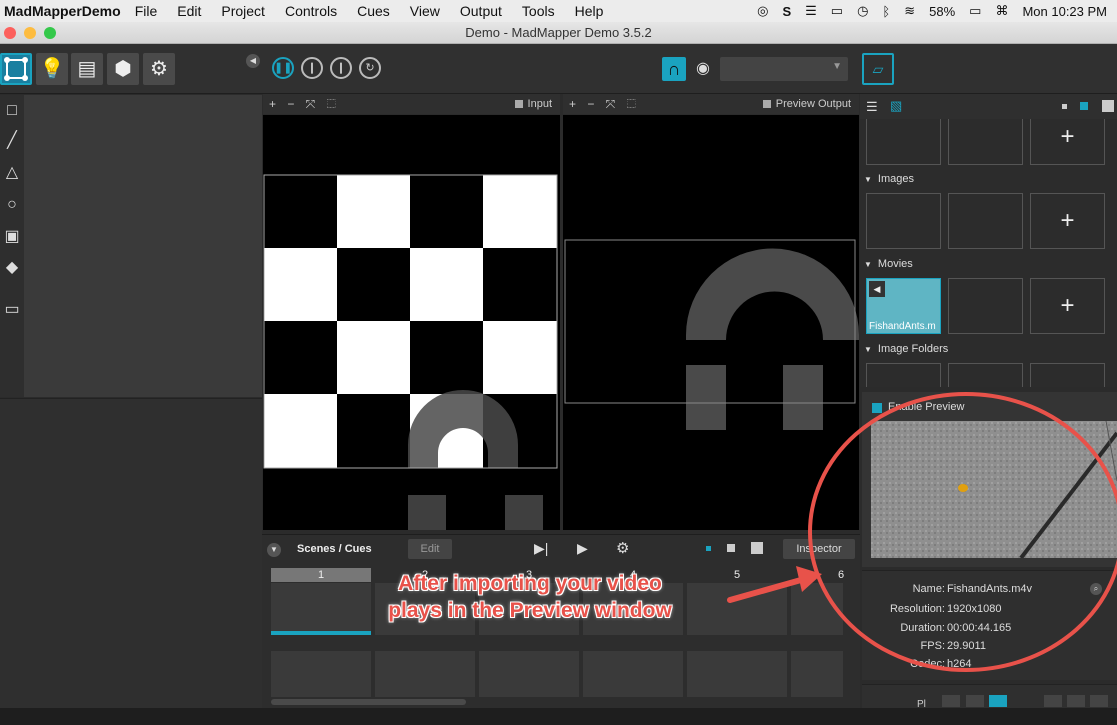 This screenshot has width=1117, height=725. I want to click on highlight-ellipse, so click(962, 532).